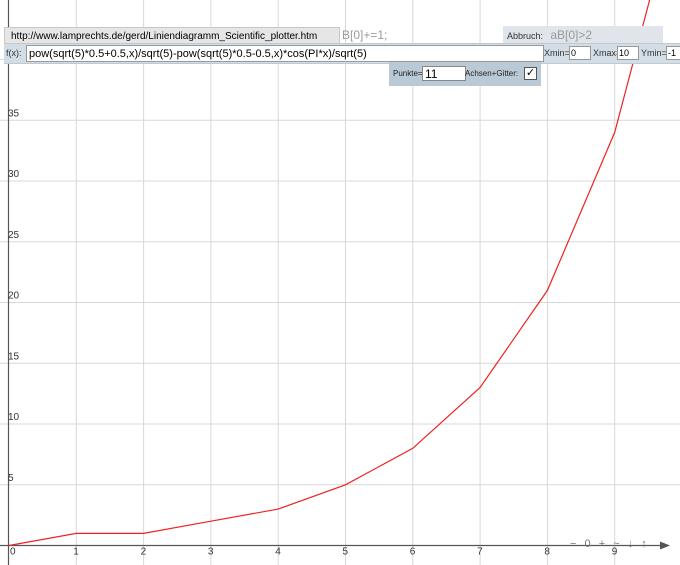  Describe the element at coordinates (569, 35) in the screenshot. I see `abbruch-value: aB[0]>2` at that location.